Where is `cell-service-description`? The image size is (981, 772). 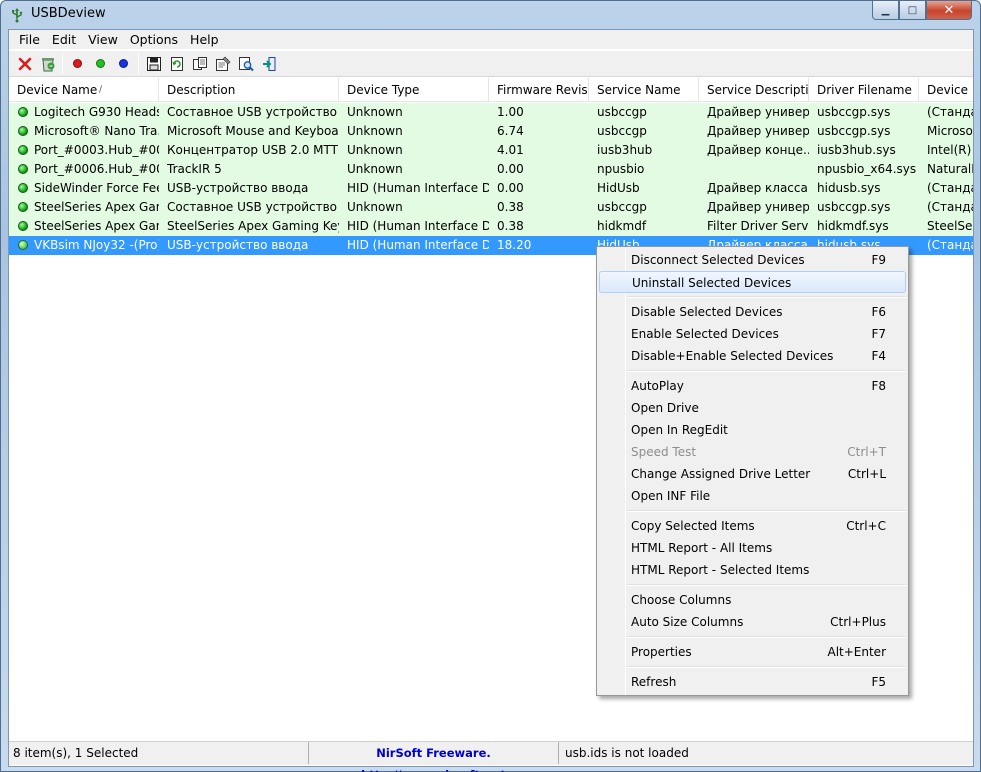 cell-service-description is located at coordinates (754, 169).